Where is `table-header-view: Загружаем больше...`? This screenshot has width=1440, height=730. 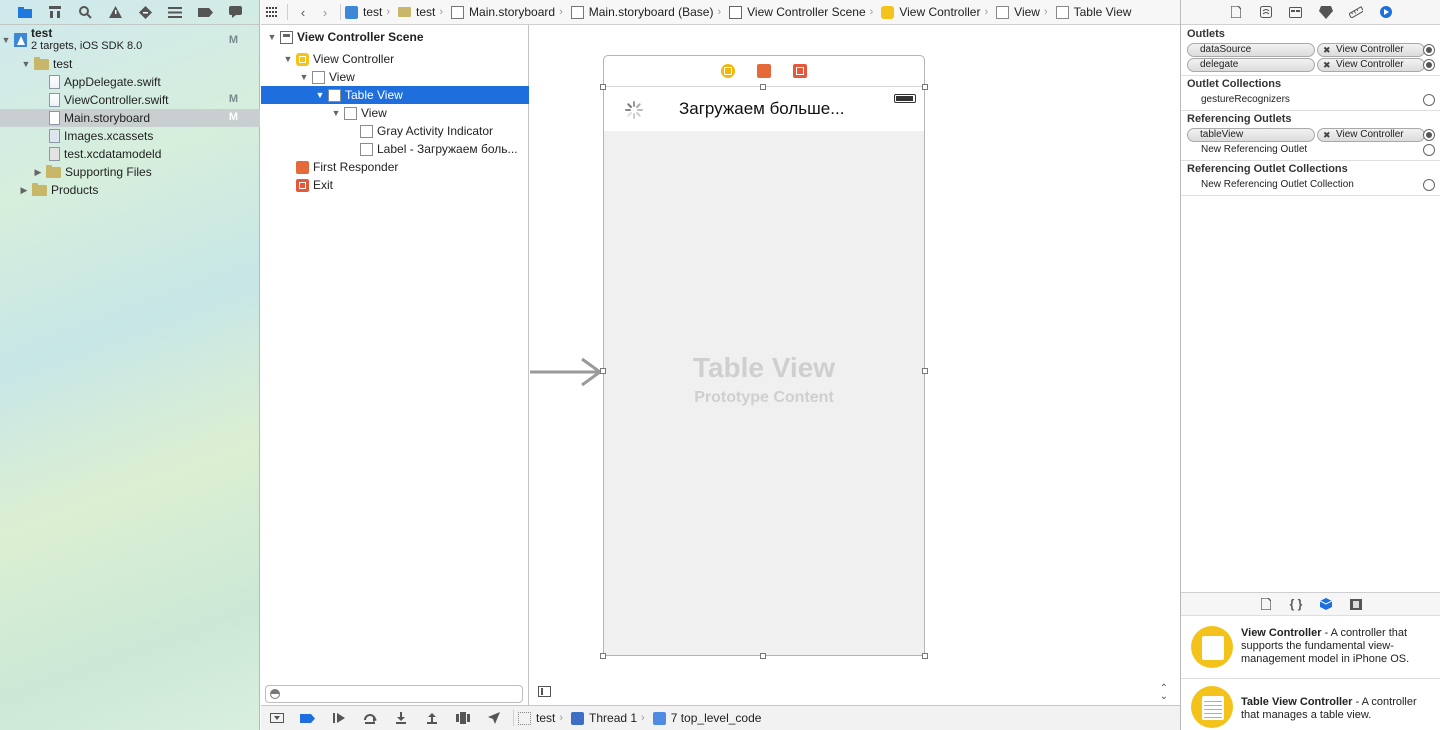 table-header-view: Загружаем больше... is located at coordinates (764, 109).